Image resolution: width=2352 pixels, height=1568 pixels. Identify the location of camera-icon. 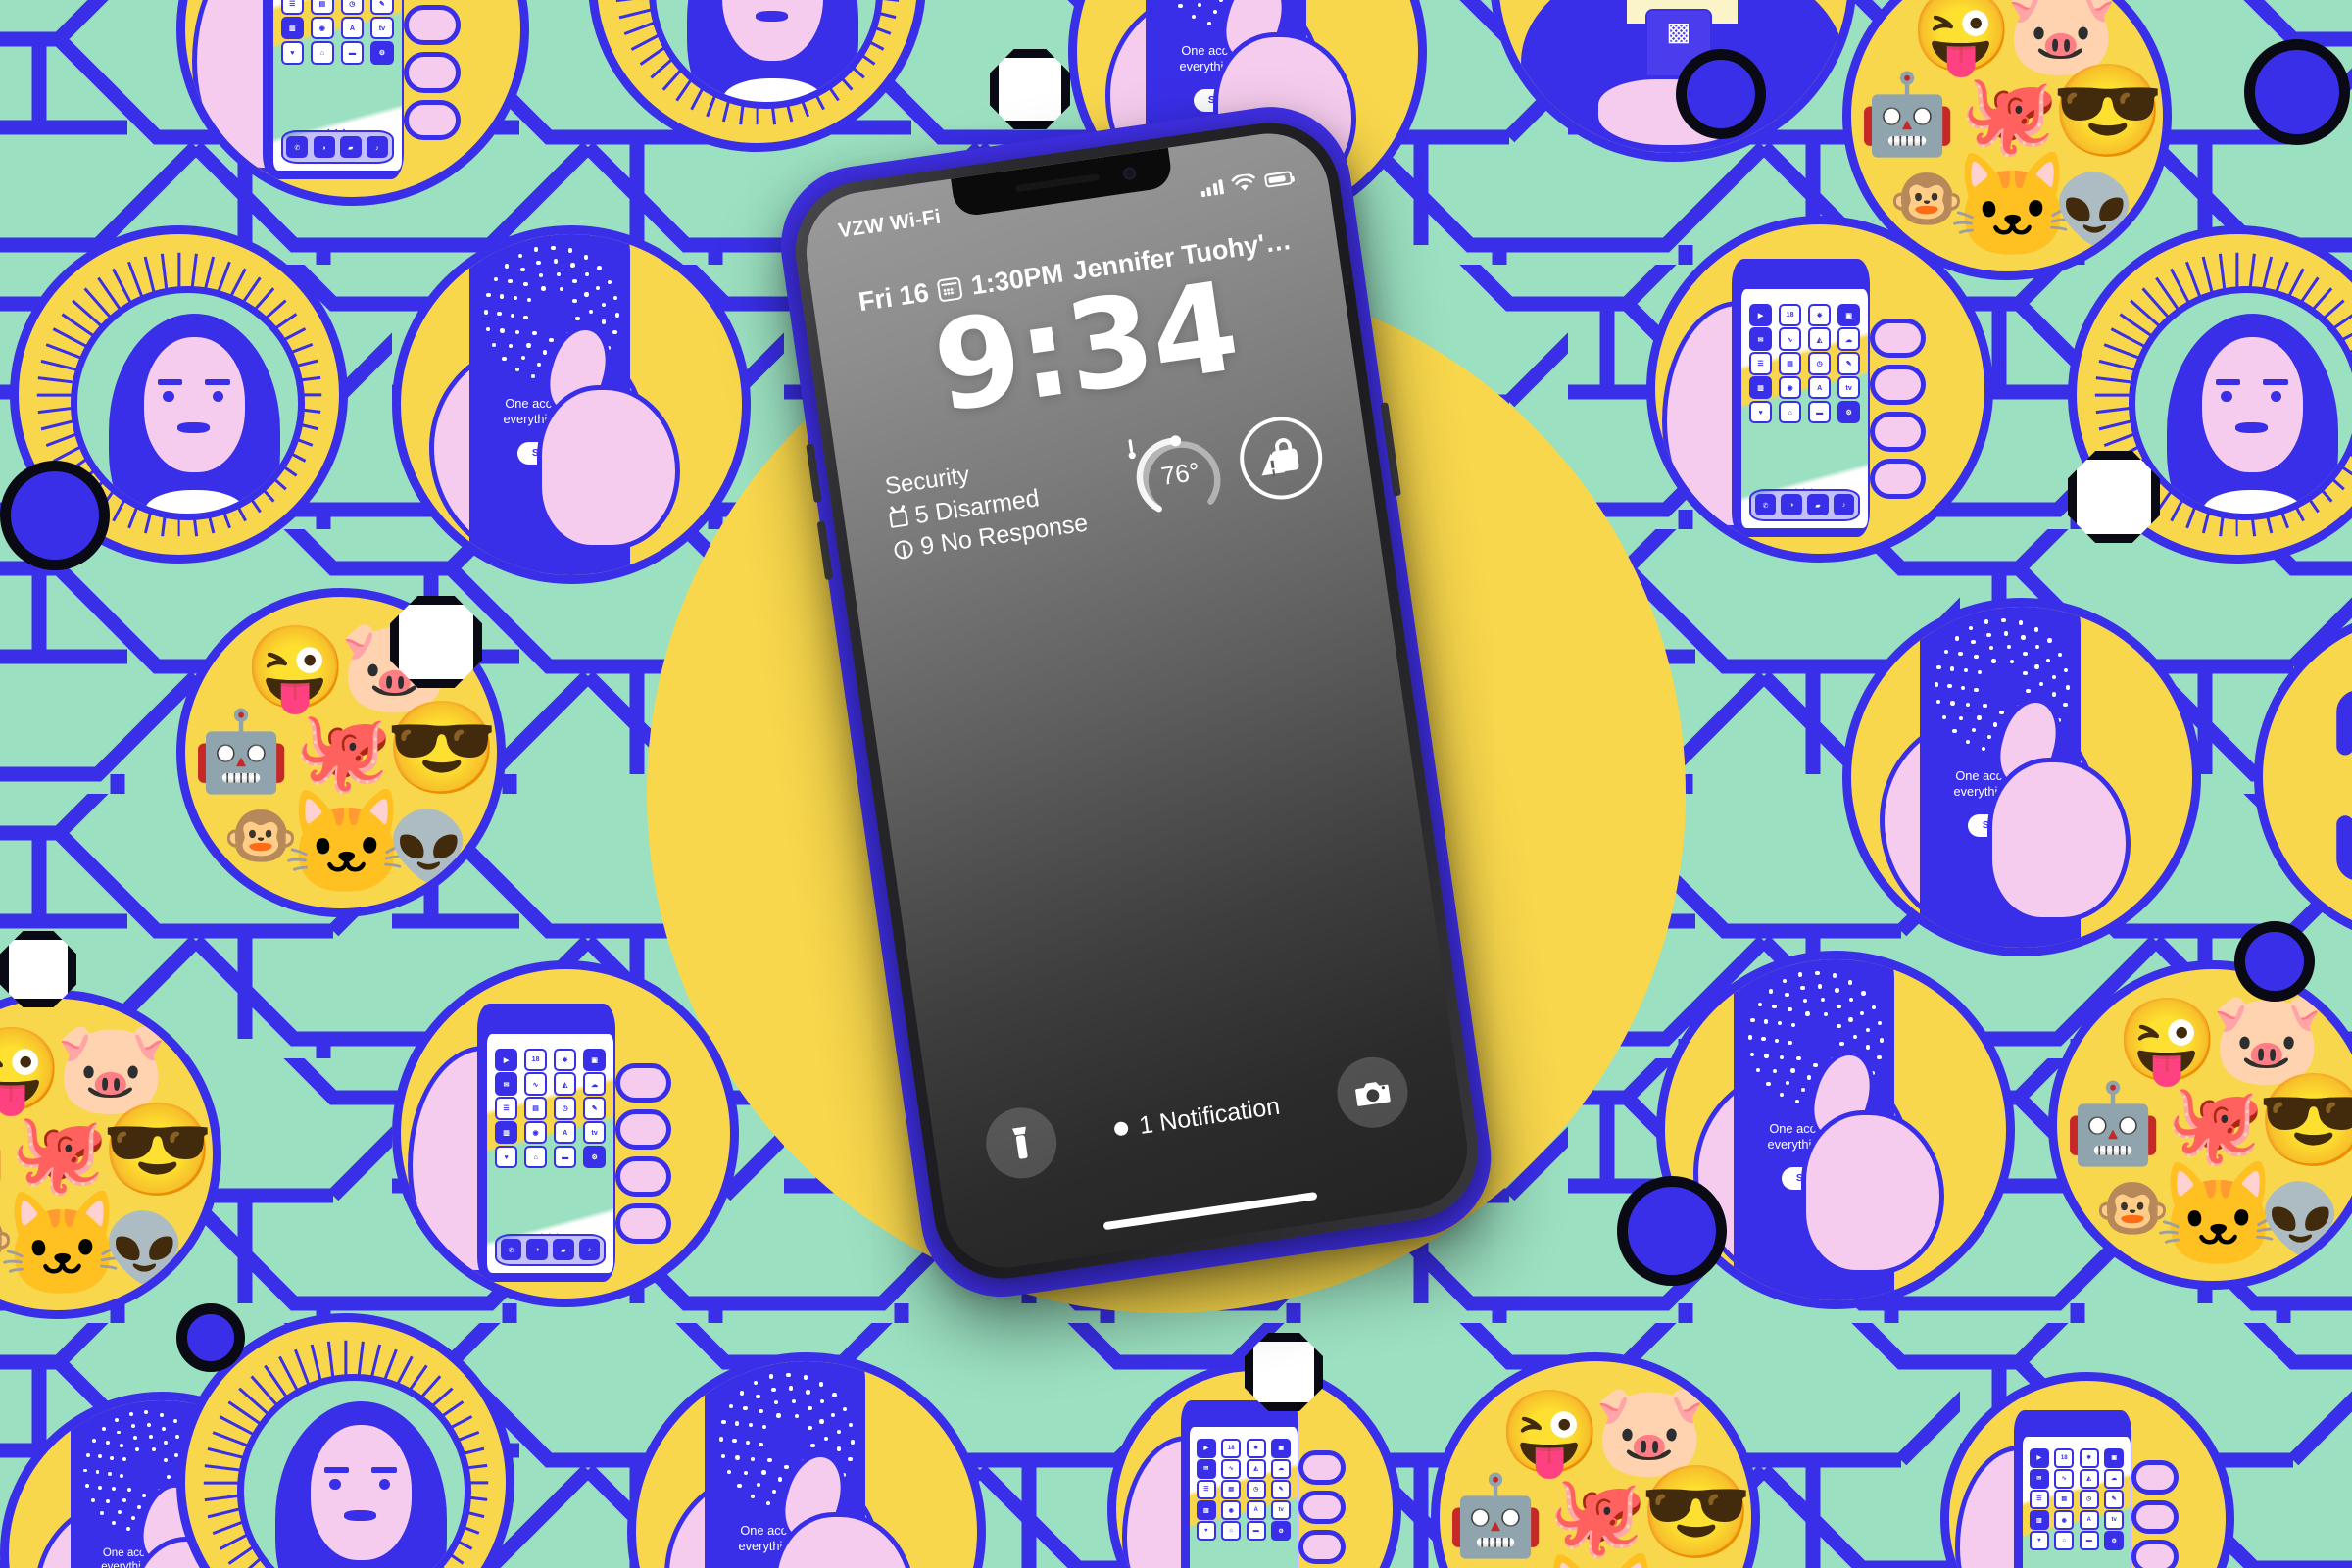
(1373, 1093).